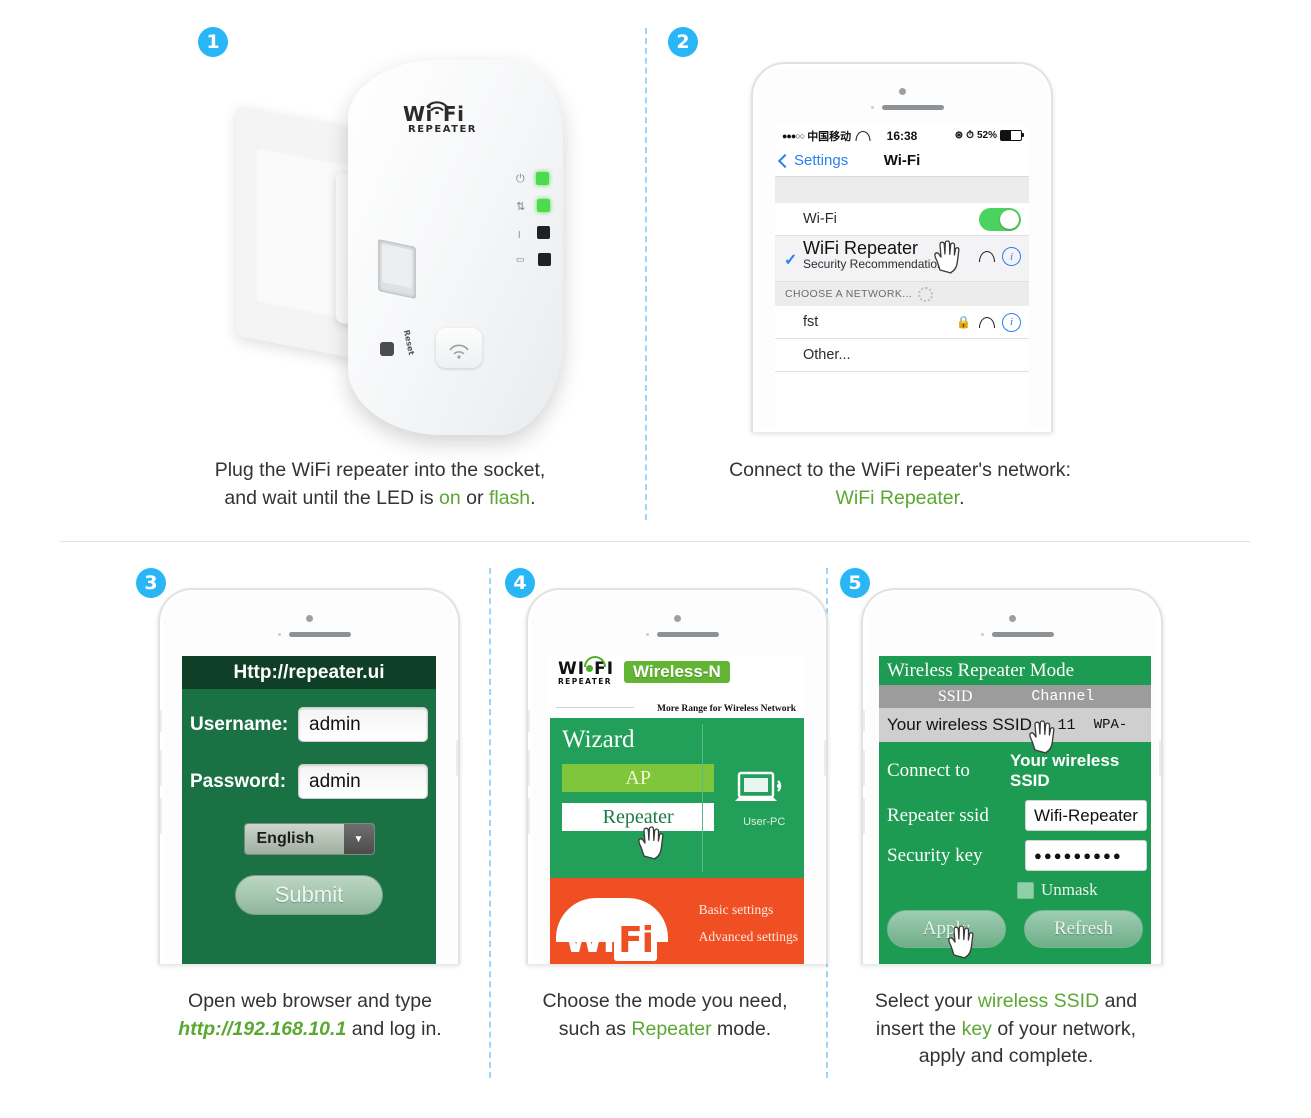  Describe the element at coordinates (764, 821) in the screenshot. I see `user-pc-label: User-PC` at that location.